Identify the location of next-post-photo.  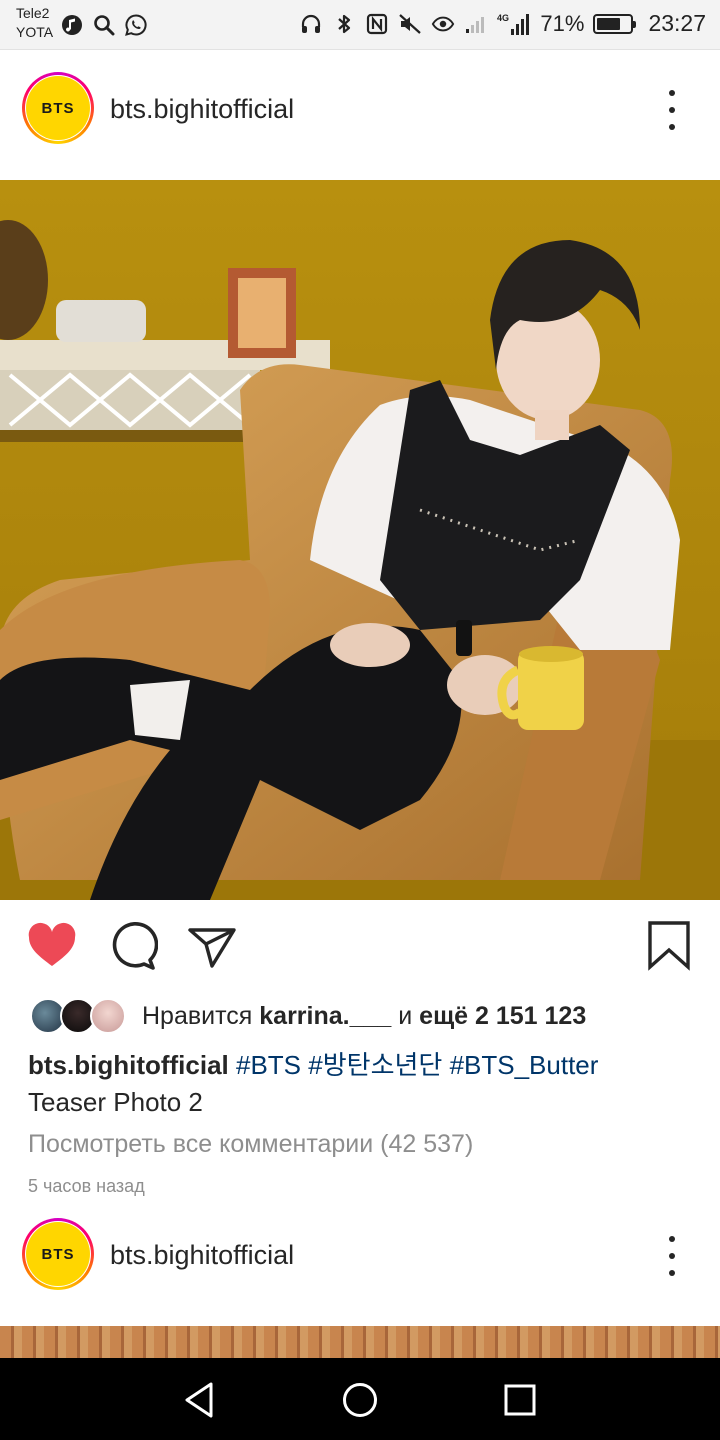
(360, 1343).